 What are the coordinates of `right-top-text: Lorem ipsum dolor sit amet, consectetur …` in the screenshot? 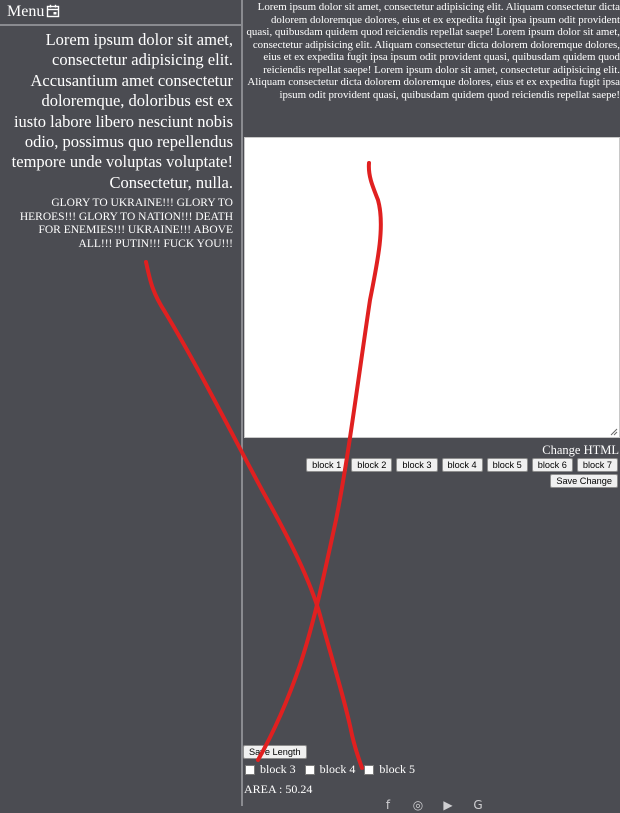 It's located at (433, 51).